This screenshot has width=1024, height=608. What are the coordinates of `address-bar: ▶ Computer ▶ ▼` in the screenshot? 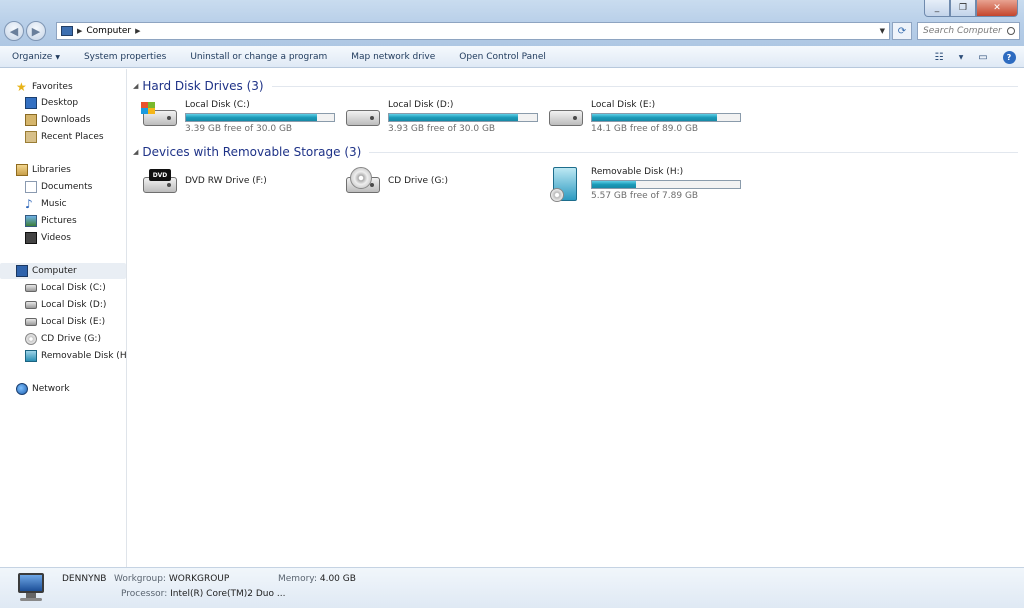 It's located at (473, 31).